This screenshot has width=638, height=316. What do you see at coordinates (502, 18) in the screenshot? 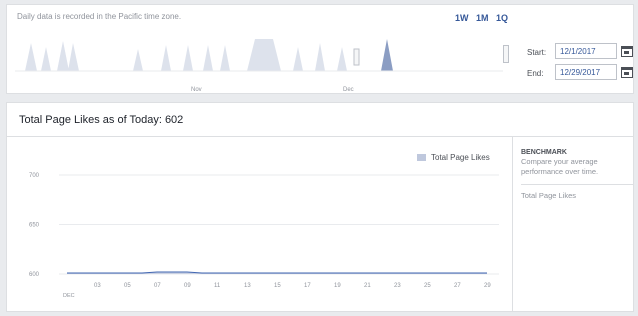
I see `preset-1q: 1Q` at bounding box center [502, 18].